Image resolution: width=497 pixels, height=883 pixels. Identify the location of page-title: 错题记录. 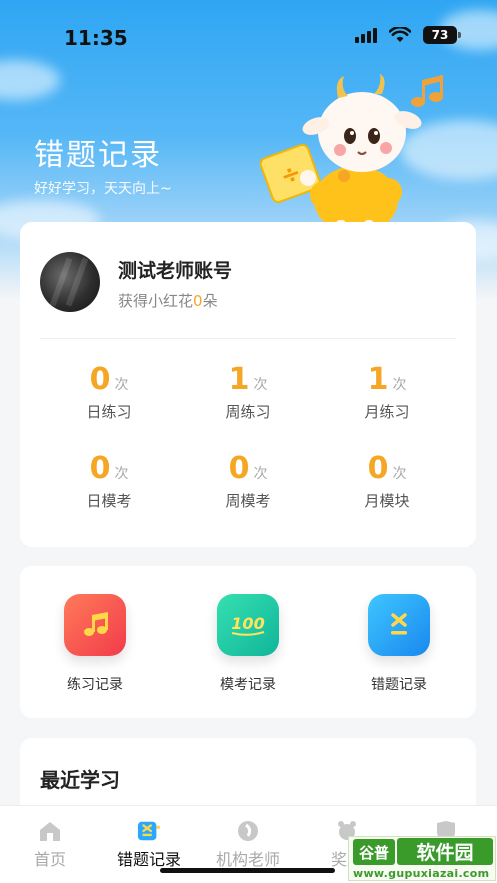
(98, 155).